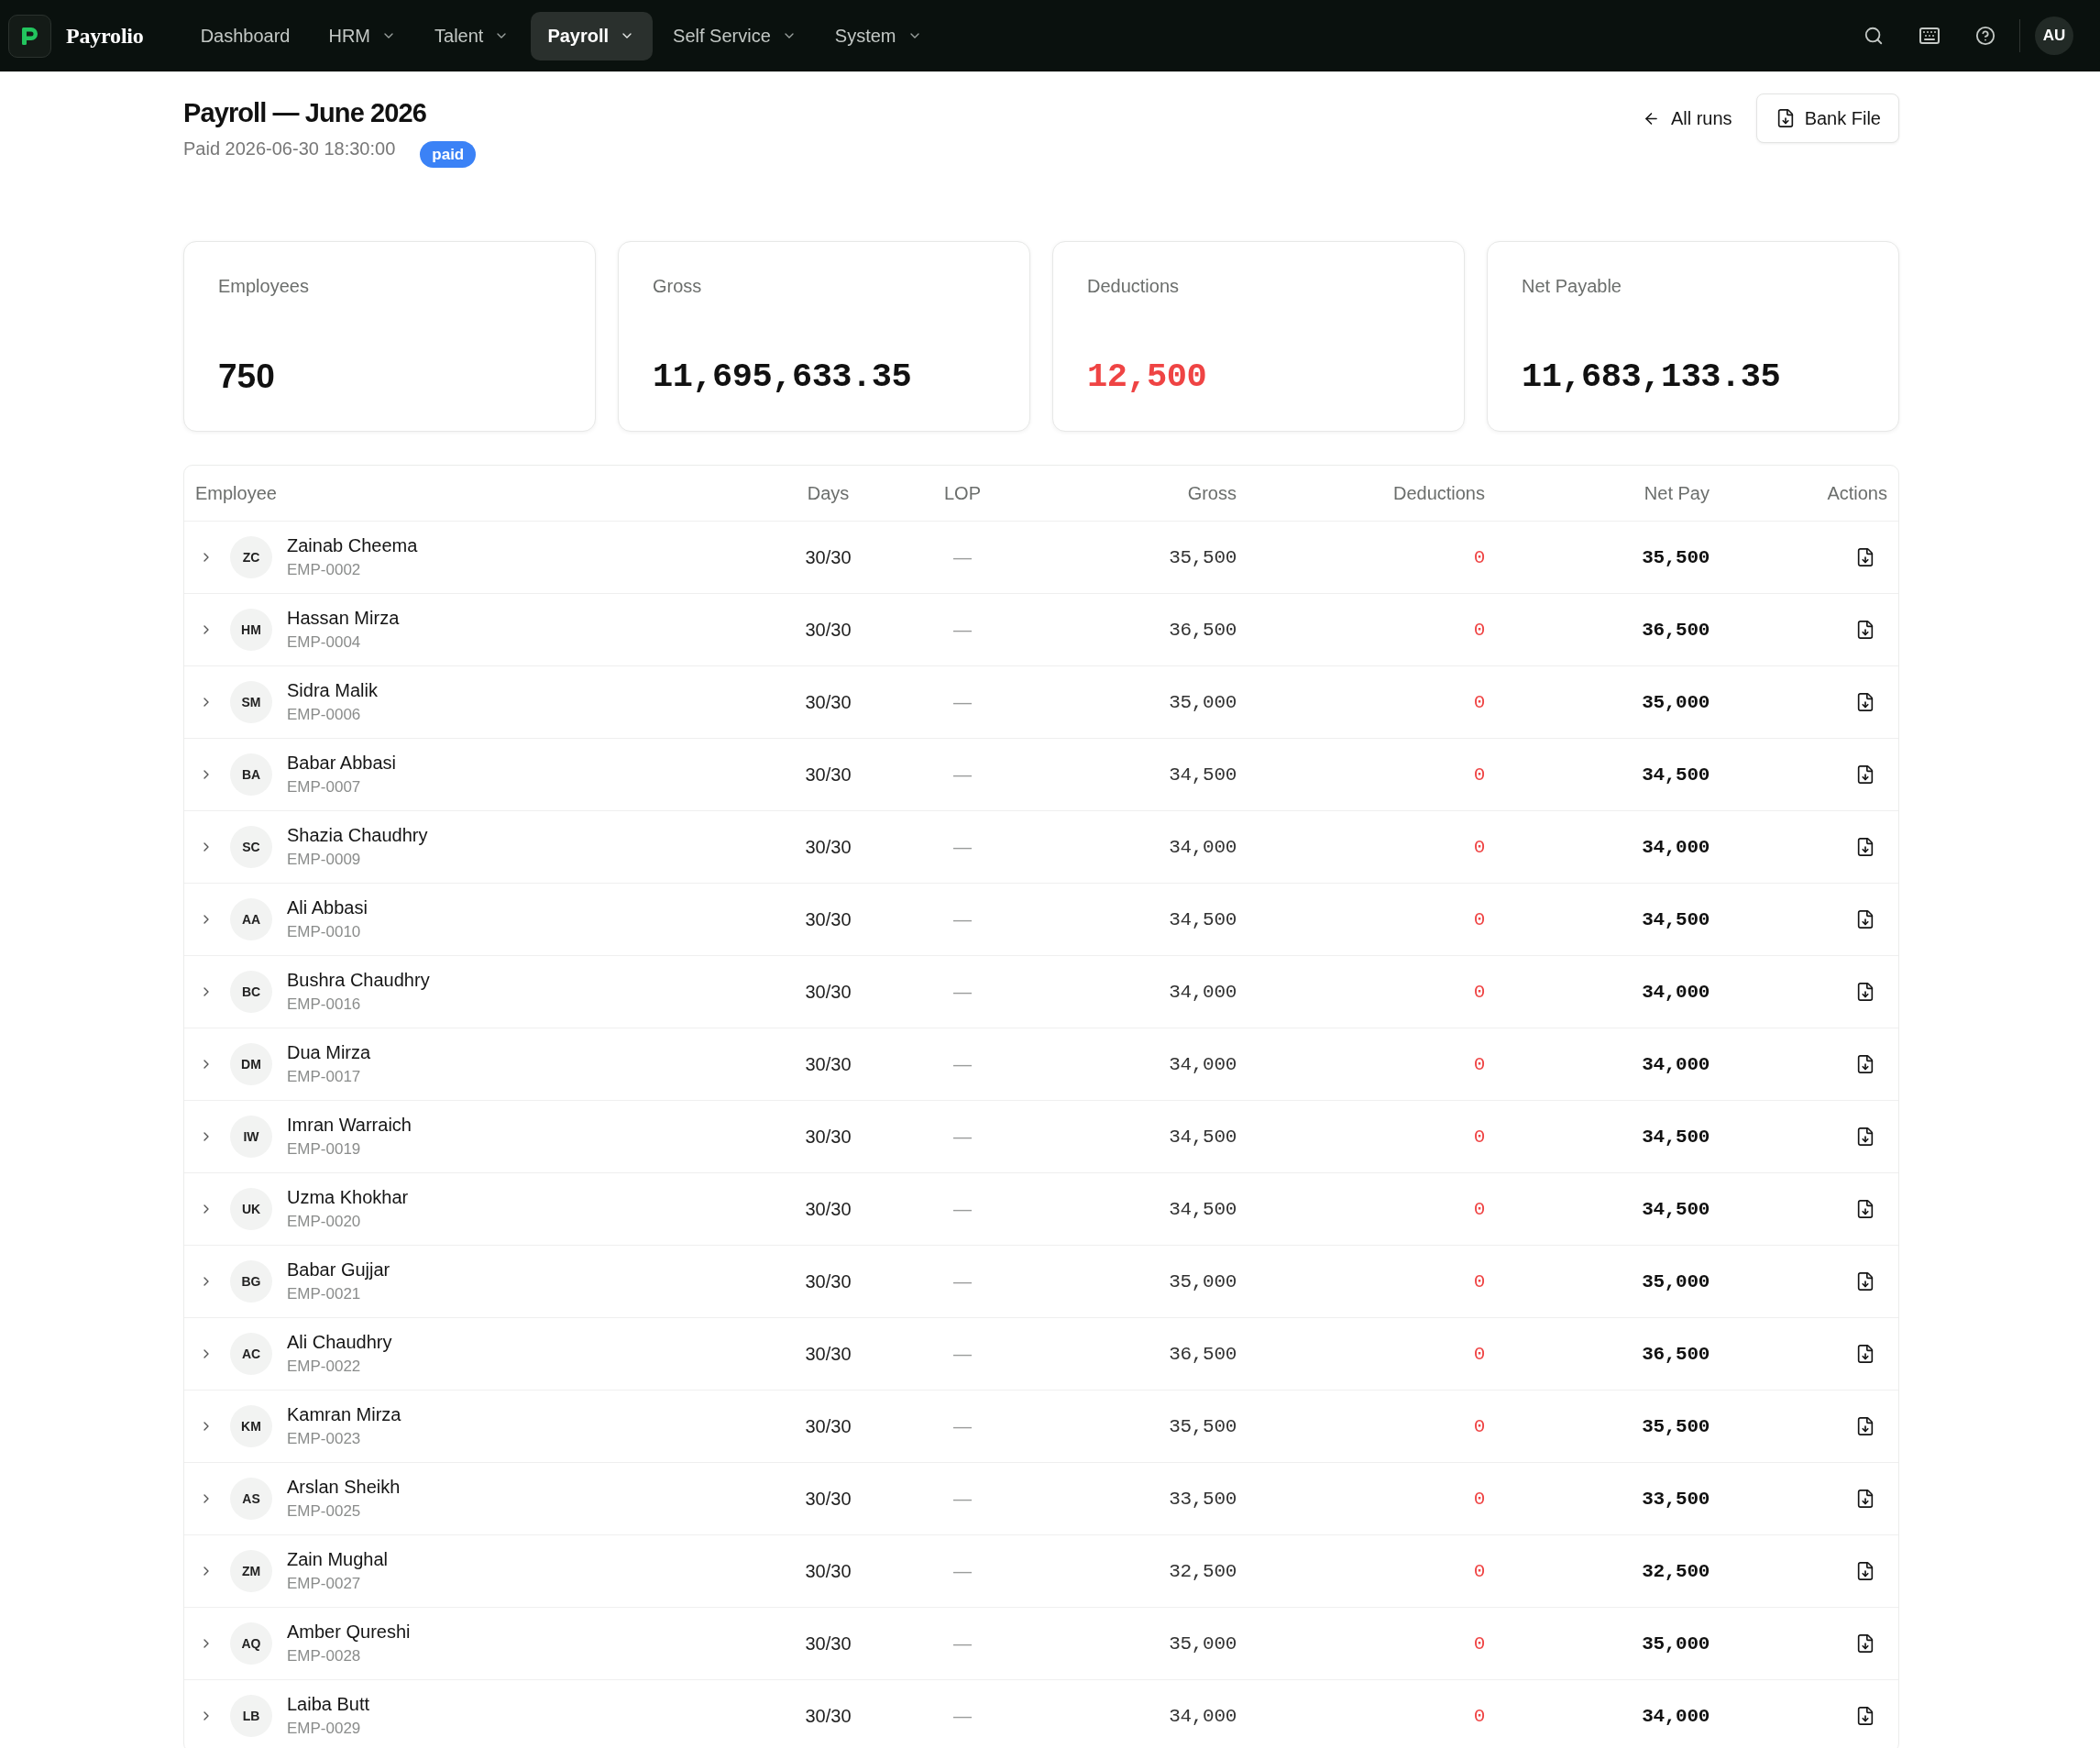 Image resolution: width=2100 pixels, height=1748 pixels. Describe the element at coordinates (1147, 377) in the screenshot. I see `stat-value: 12,500` at that location.